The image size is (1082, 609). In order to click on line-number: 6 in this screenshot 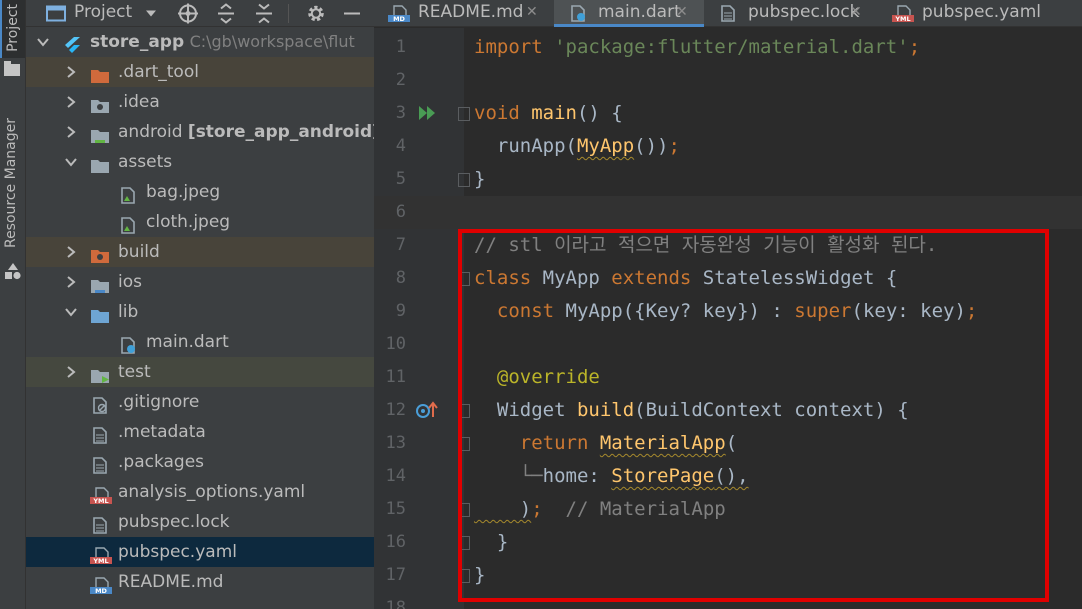, I will do `click(400, 212)`.